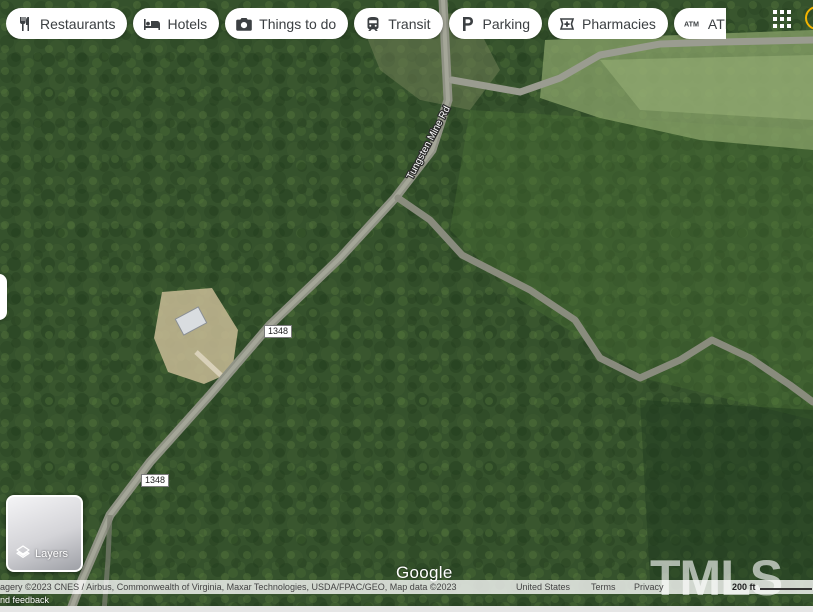 Image resolution: width=813 pixels, height=612 pixels. Describe the element at coordinates (25, 24) in the screenshot. I see `fork-knife-icon` at that location.